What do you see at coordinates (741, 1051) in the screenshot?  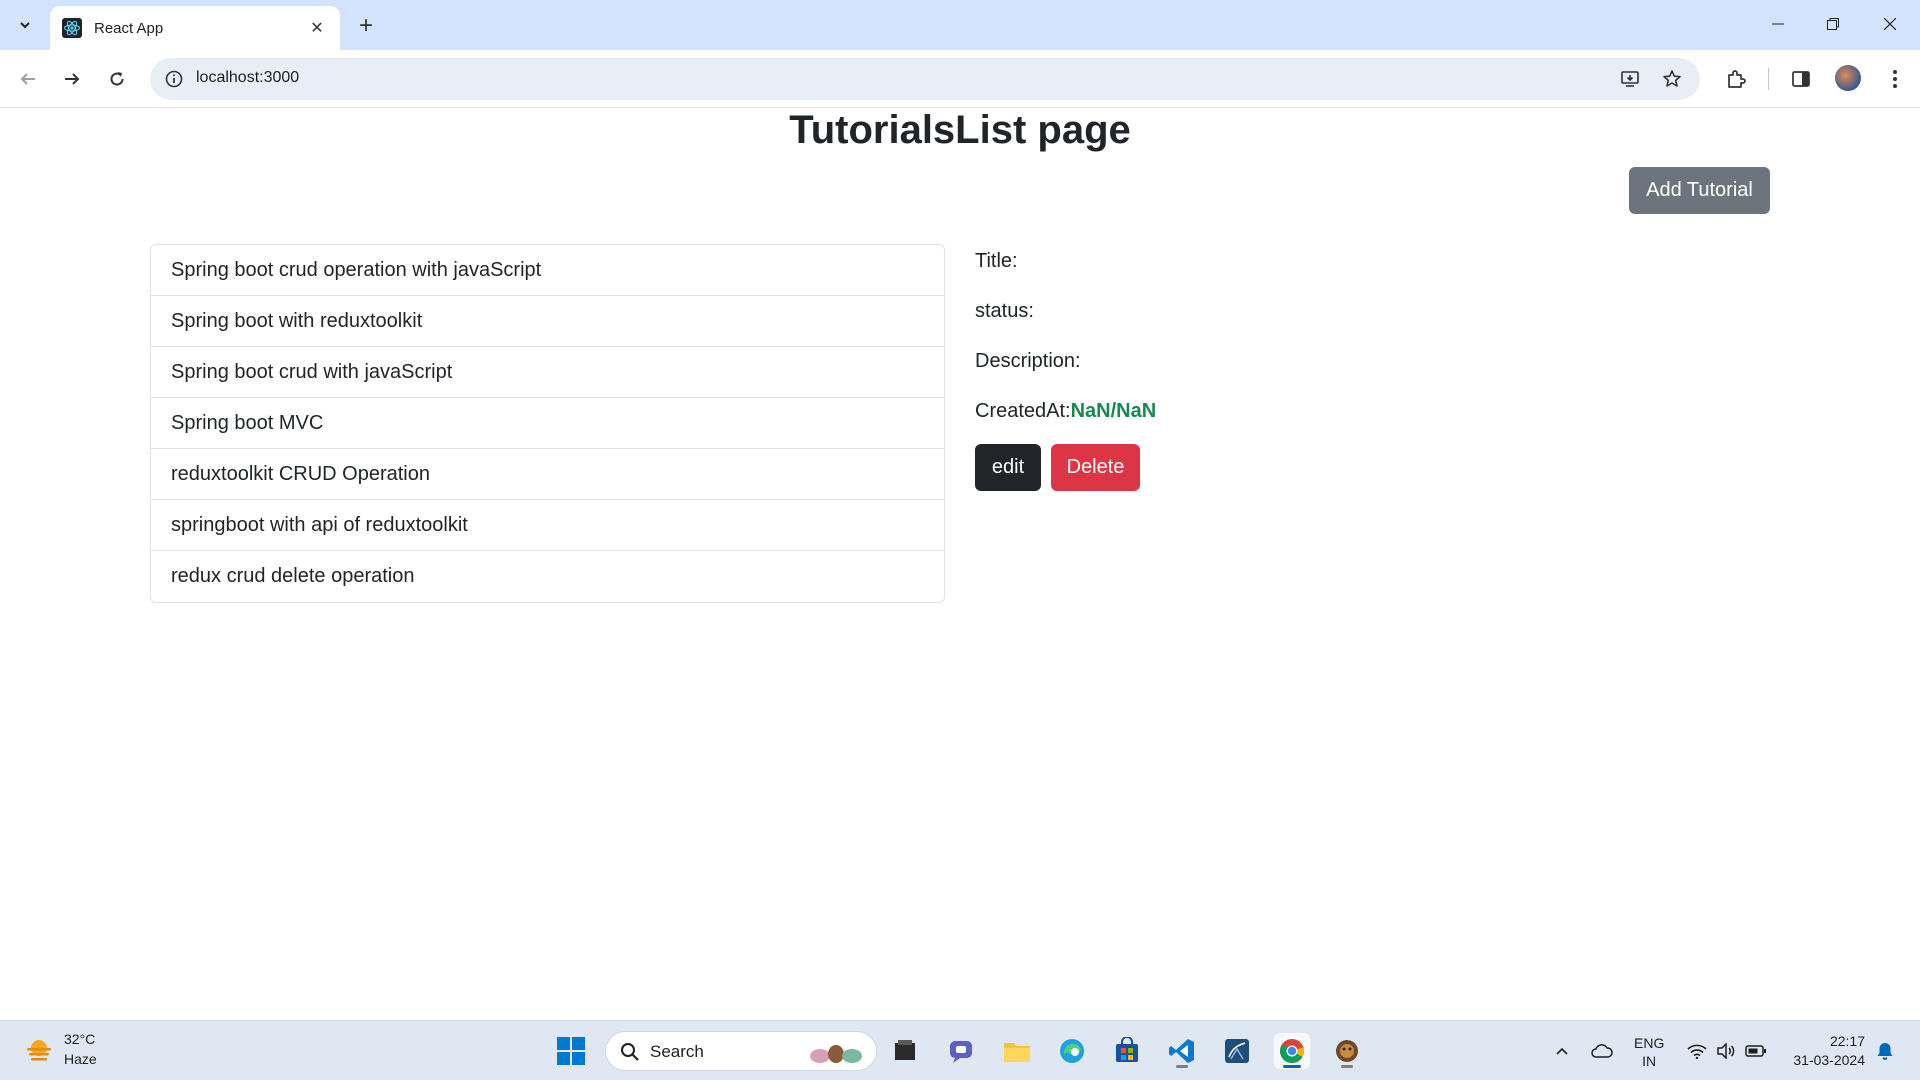 I see `taskbar-search-box: Search` at bounding box center [741, 1051].